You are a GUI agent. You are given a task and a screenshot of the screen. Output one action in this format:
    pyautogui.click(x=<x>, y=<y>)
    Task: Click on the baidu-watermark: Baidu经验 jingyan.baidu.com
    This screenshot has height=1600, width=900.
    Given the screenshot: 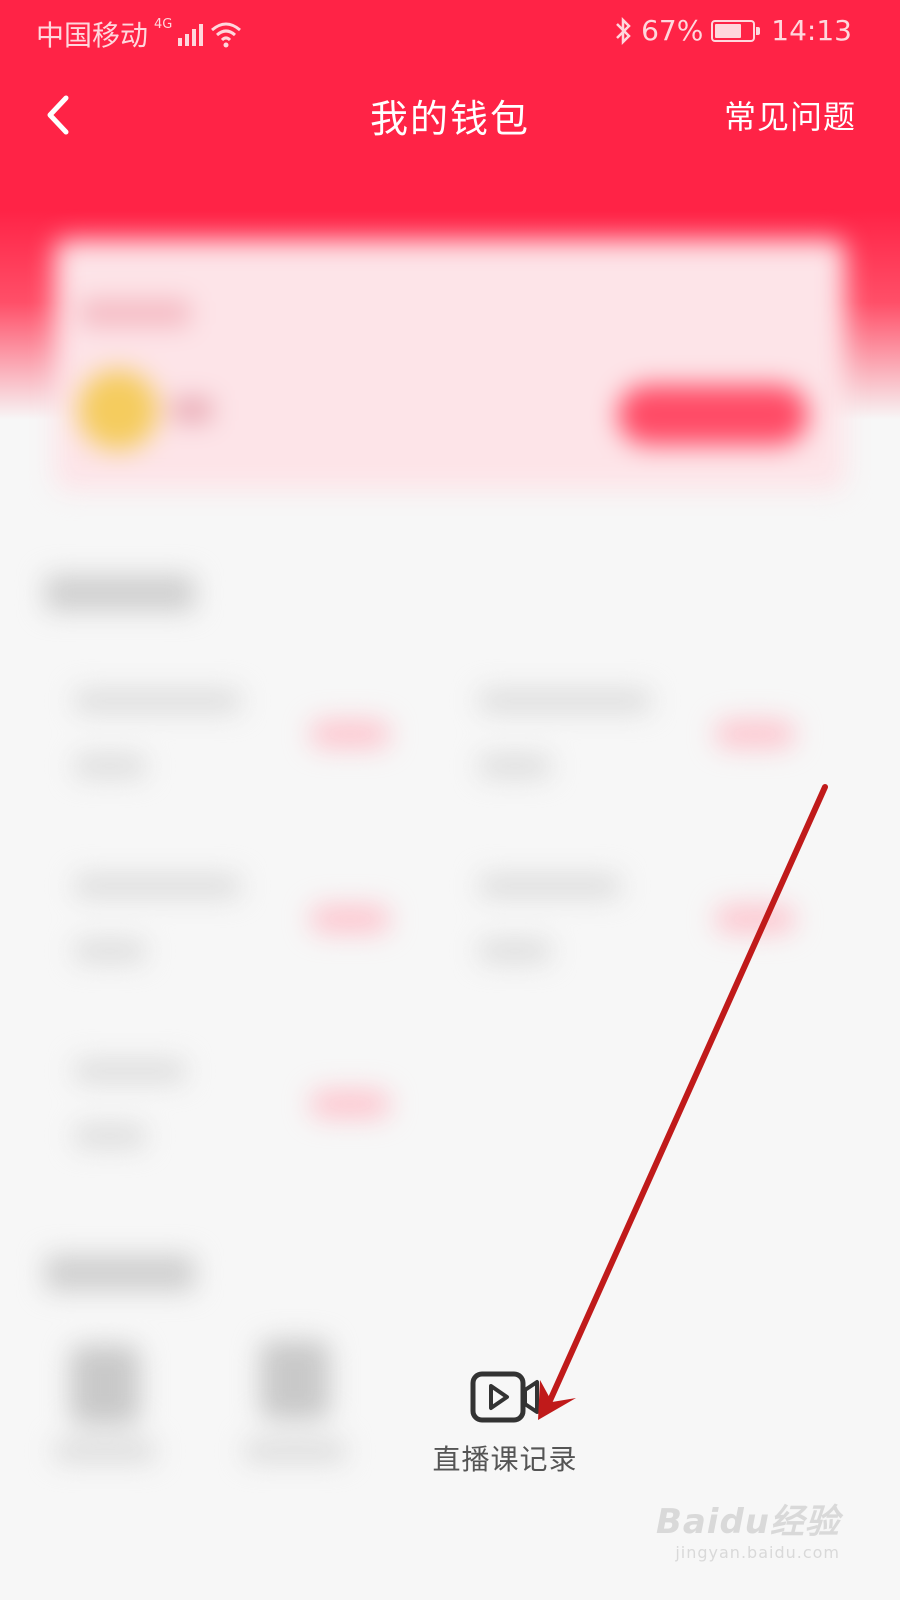 What is the action you would take?
    pyautogui.click(x=748, y=1528)
    